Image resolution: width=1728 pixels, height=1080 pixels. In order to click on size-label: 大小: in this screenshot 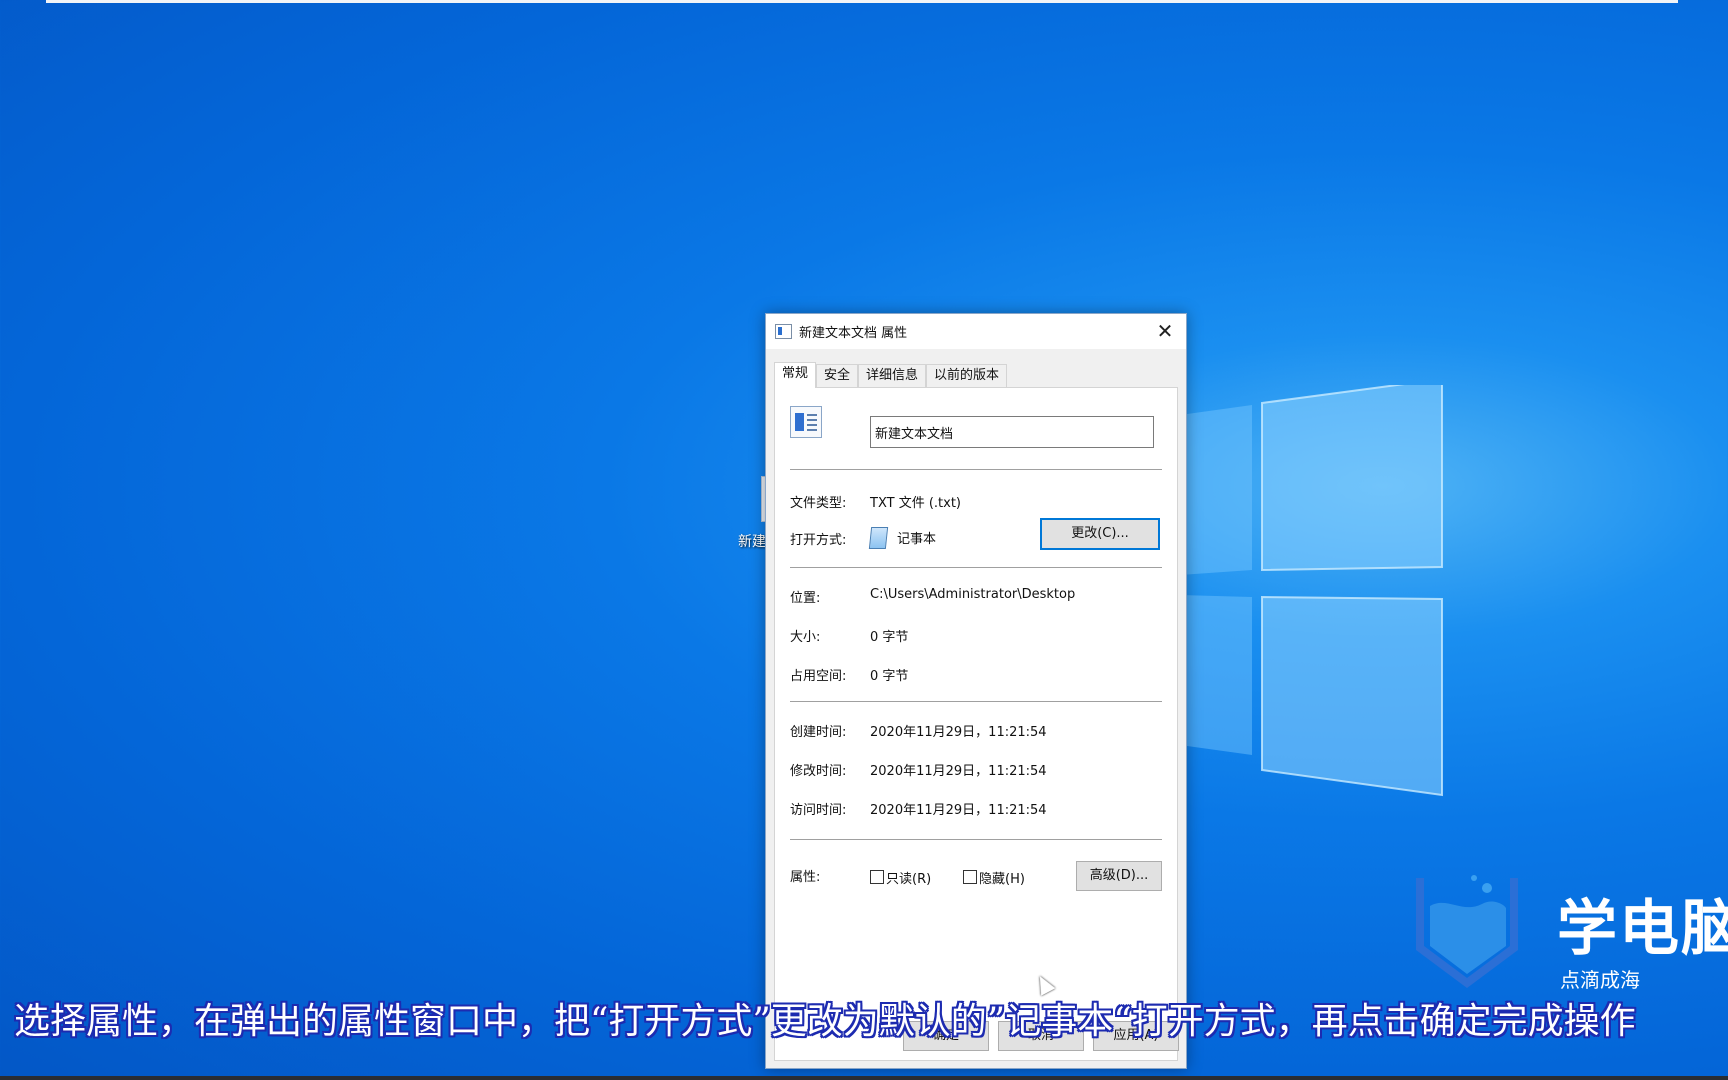, I will do `click(805, 637)`.